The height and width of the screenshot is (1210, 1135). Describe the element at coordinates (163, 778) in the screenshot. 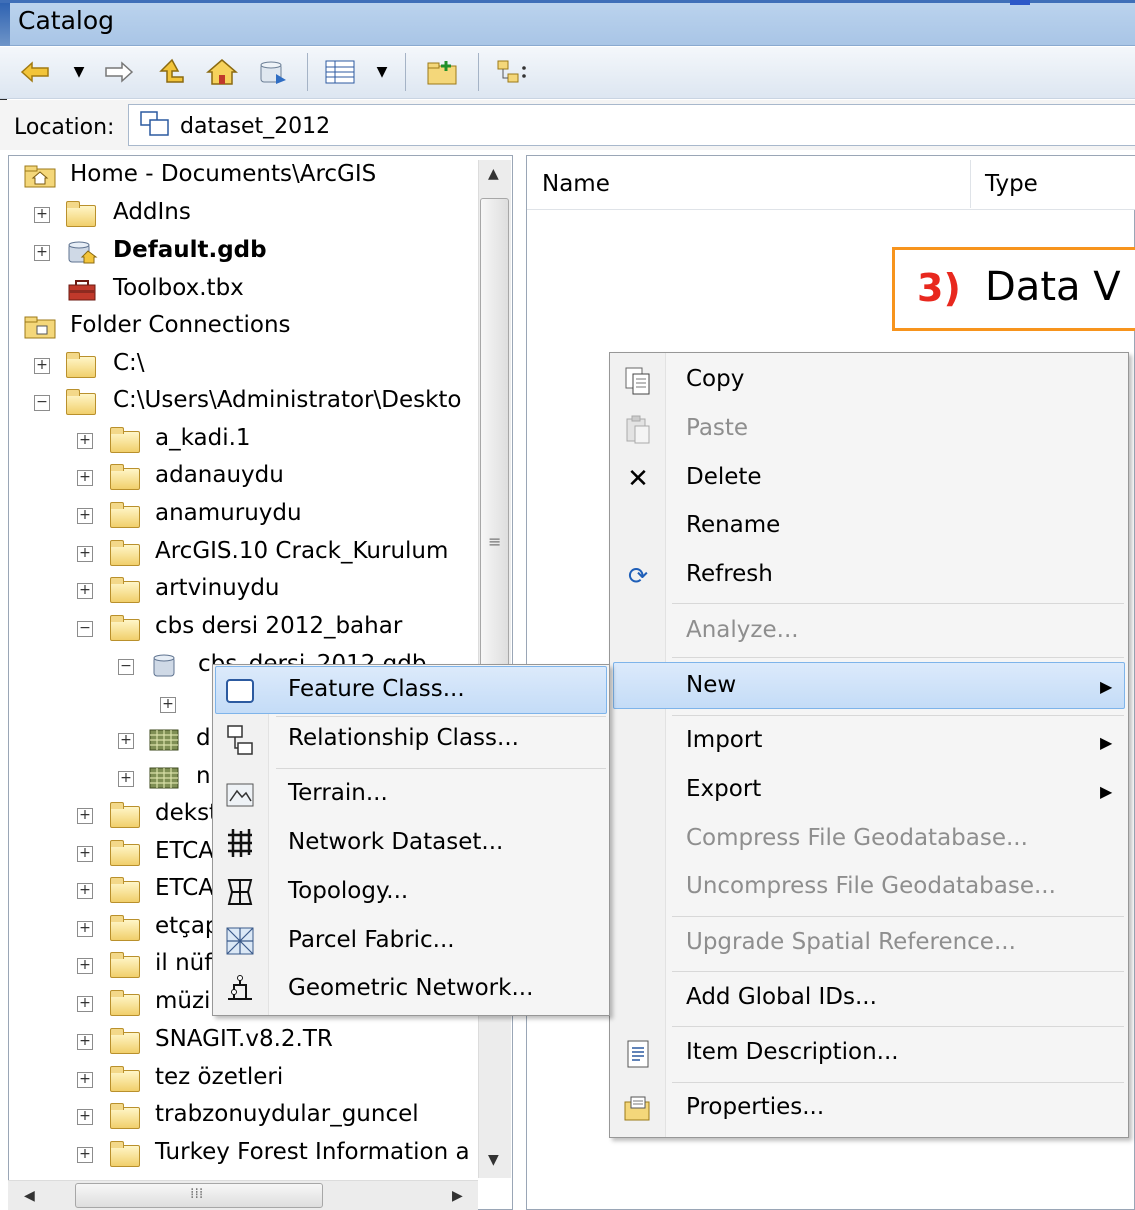

I see `raster-icon` at that location.